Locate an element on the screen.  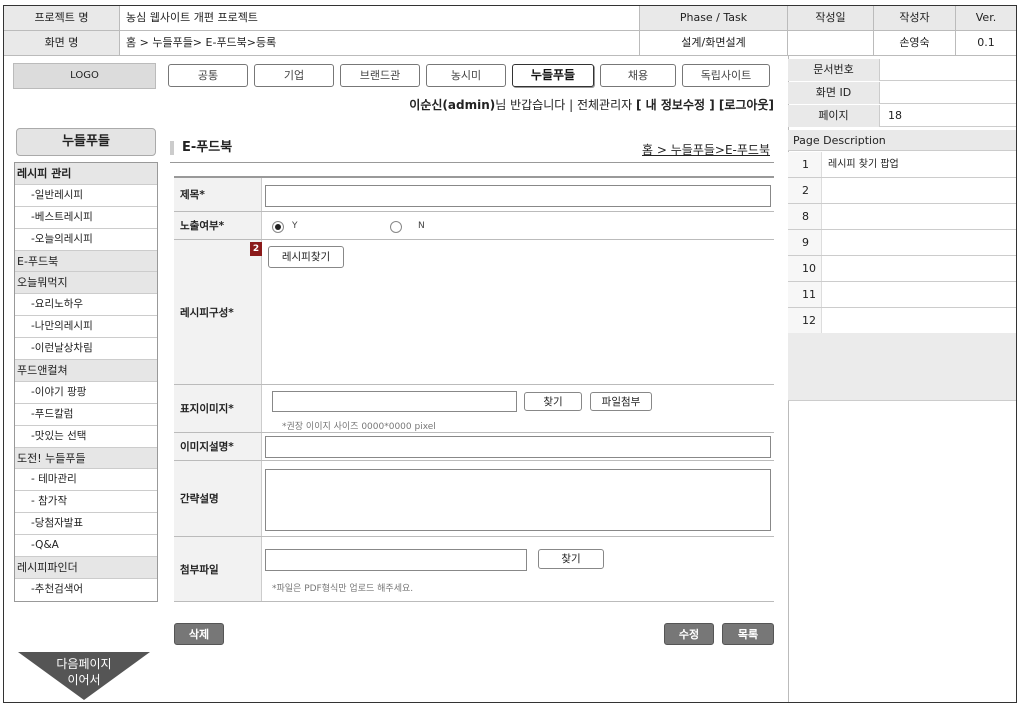
sidebar-item-recipe-finder: 레시피파인더 is located at coordinates (86, 568).